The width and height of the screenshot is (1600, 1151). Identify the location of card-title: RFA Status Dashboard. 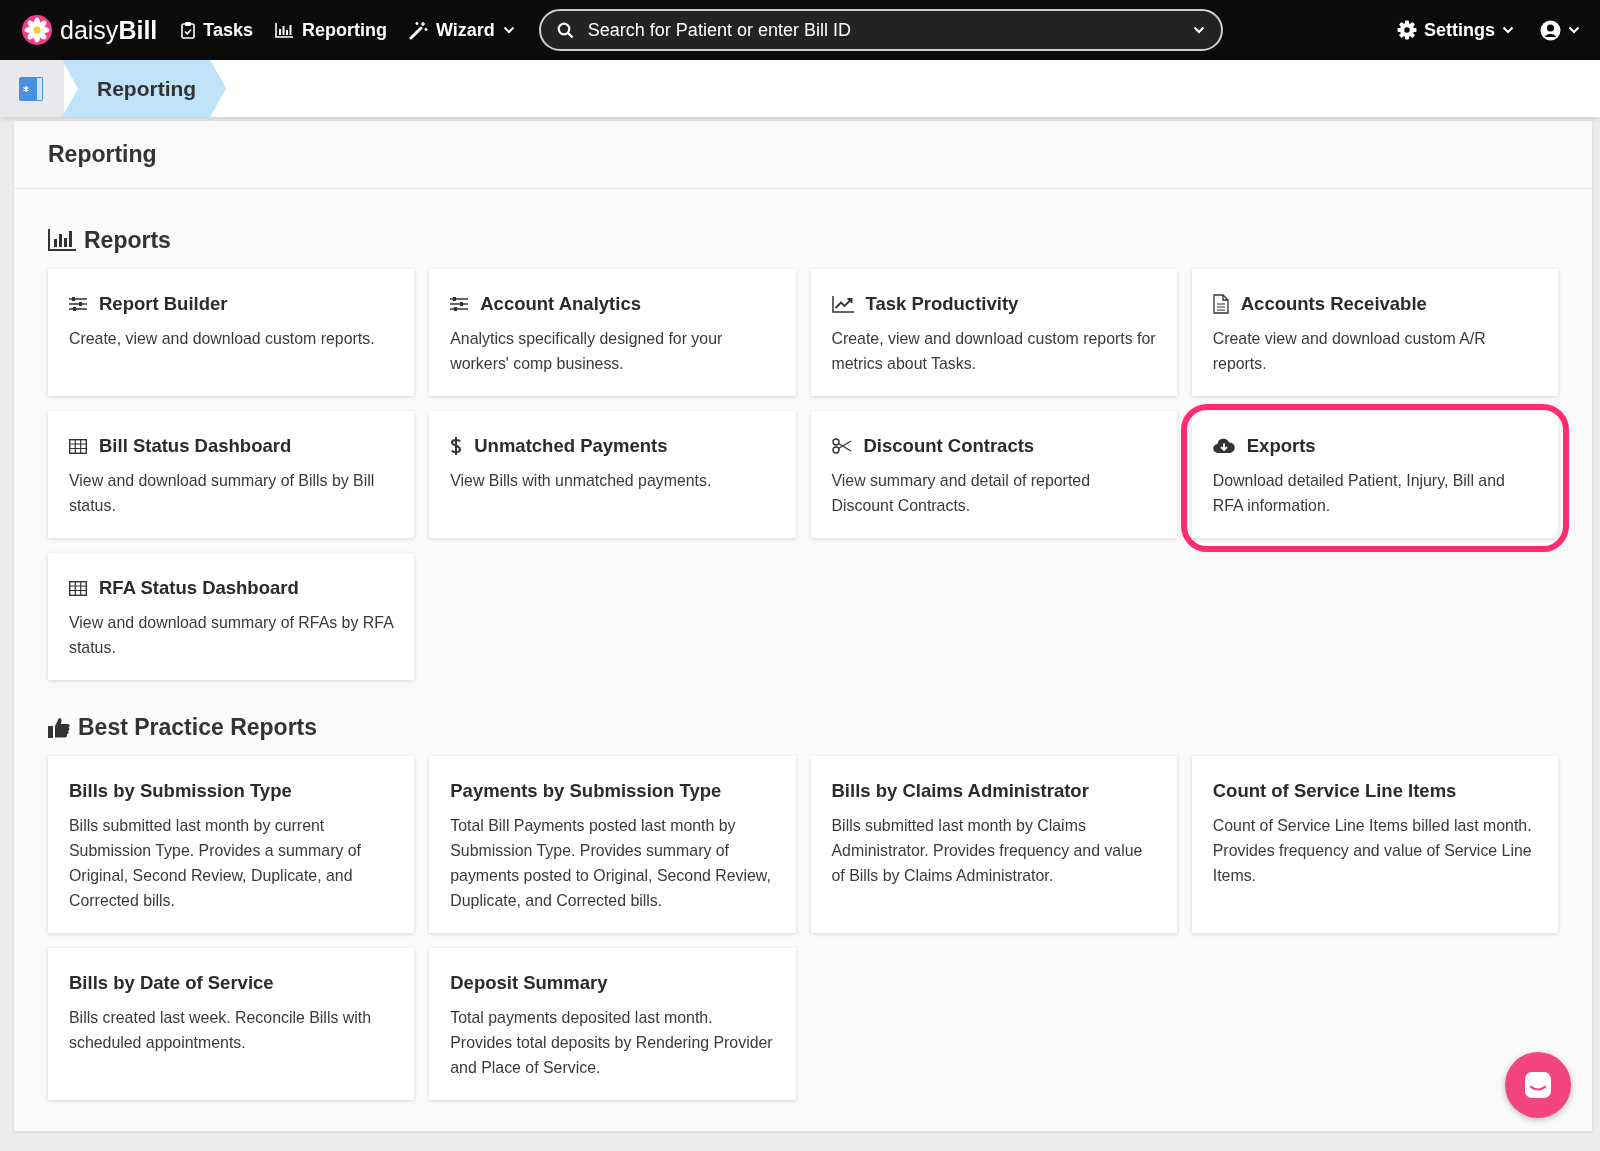
(199, 588).